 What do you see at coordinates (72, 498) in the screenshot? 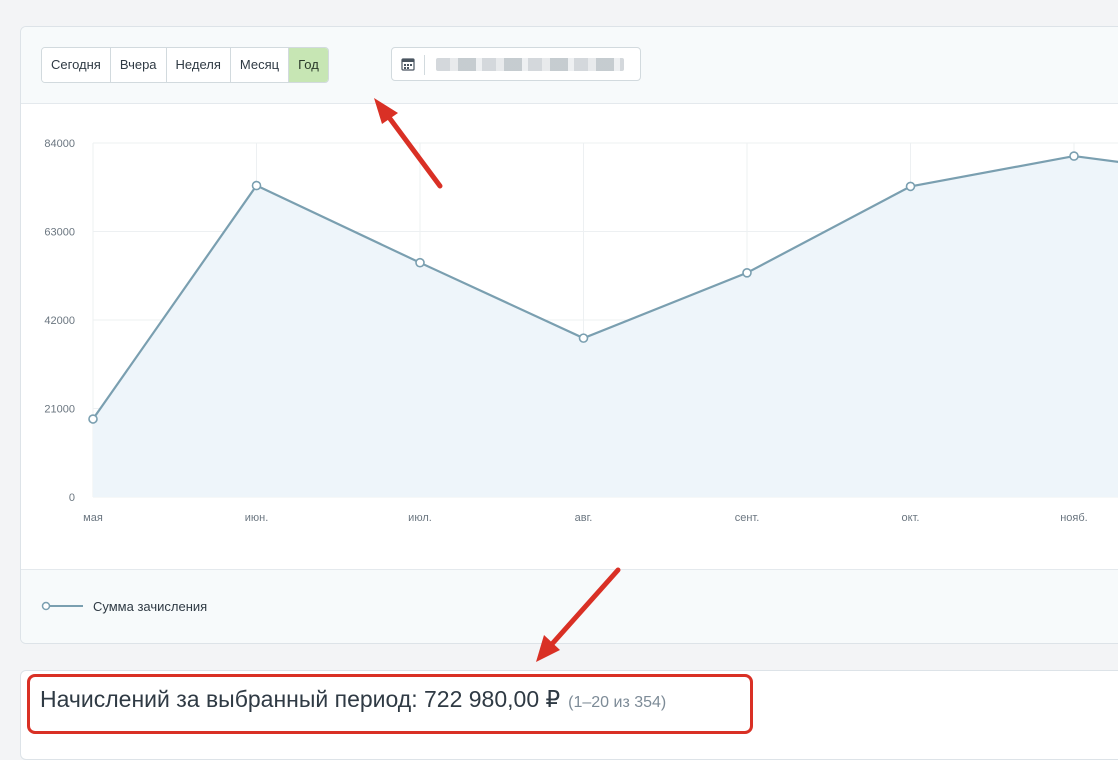
I see `y-tick-label: 0` at bounding box center [72, 498].